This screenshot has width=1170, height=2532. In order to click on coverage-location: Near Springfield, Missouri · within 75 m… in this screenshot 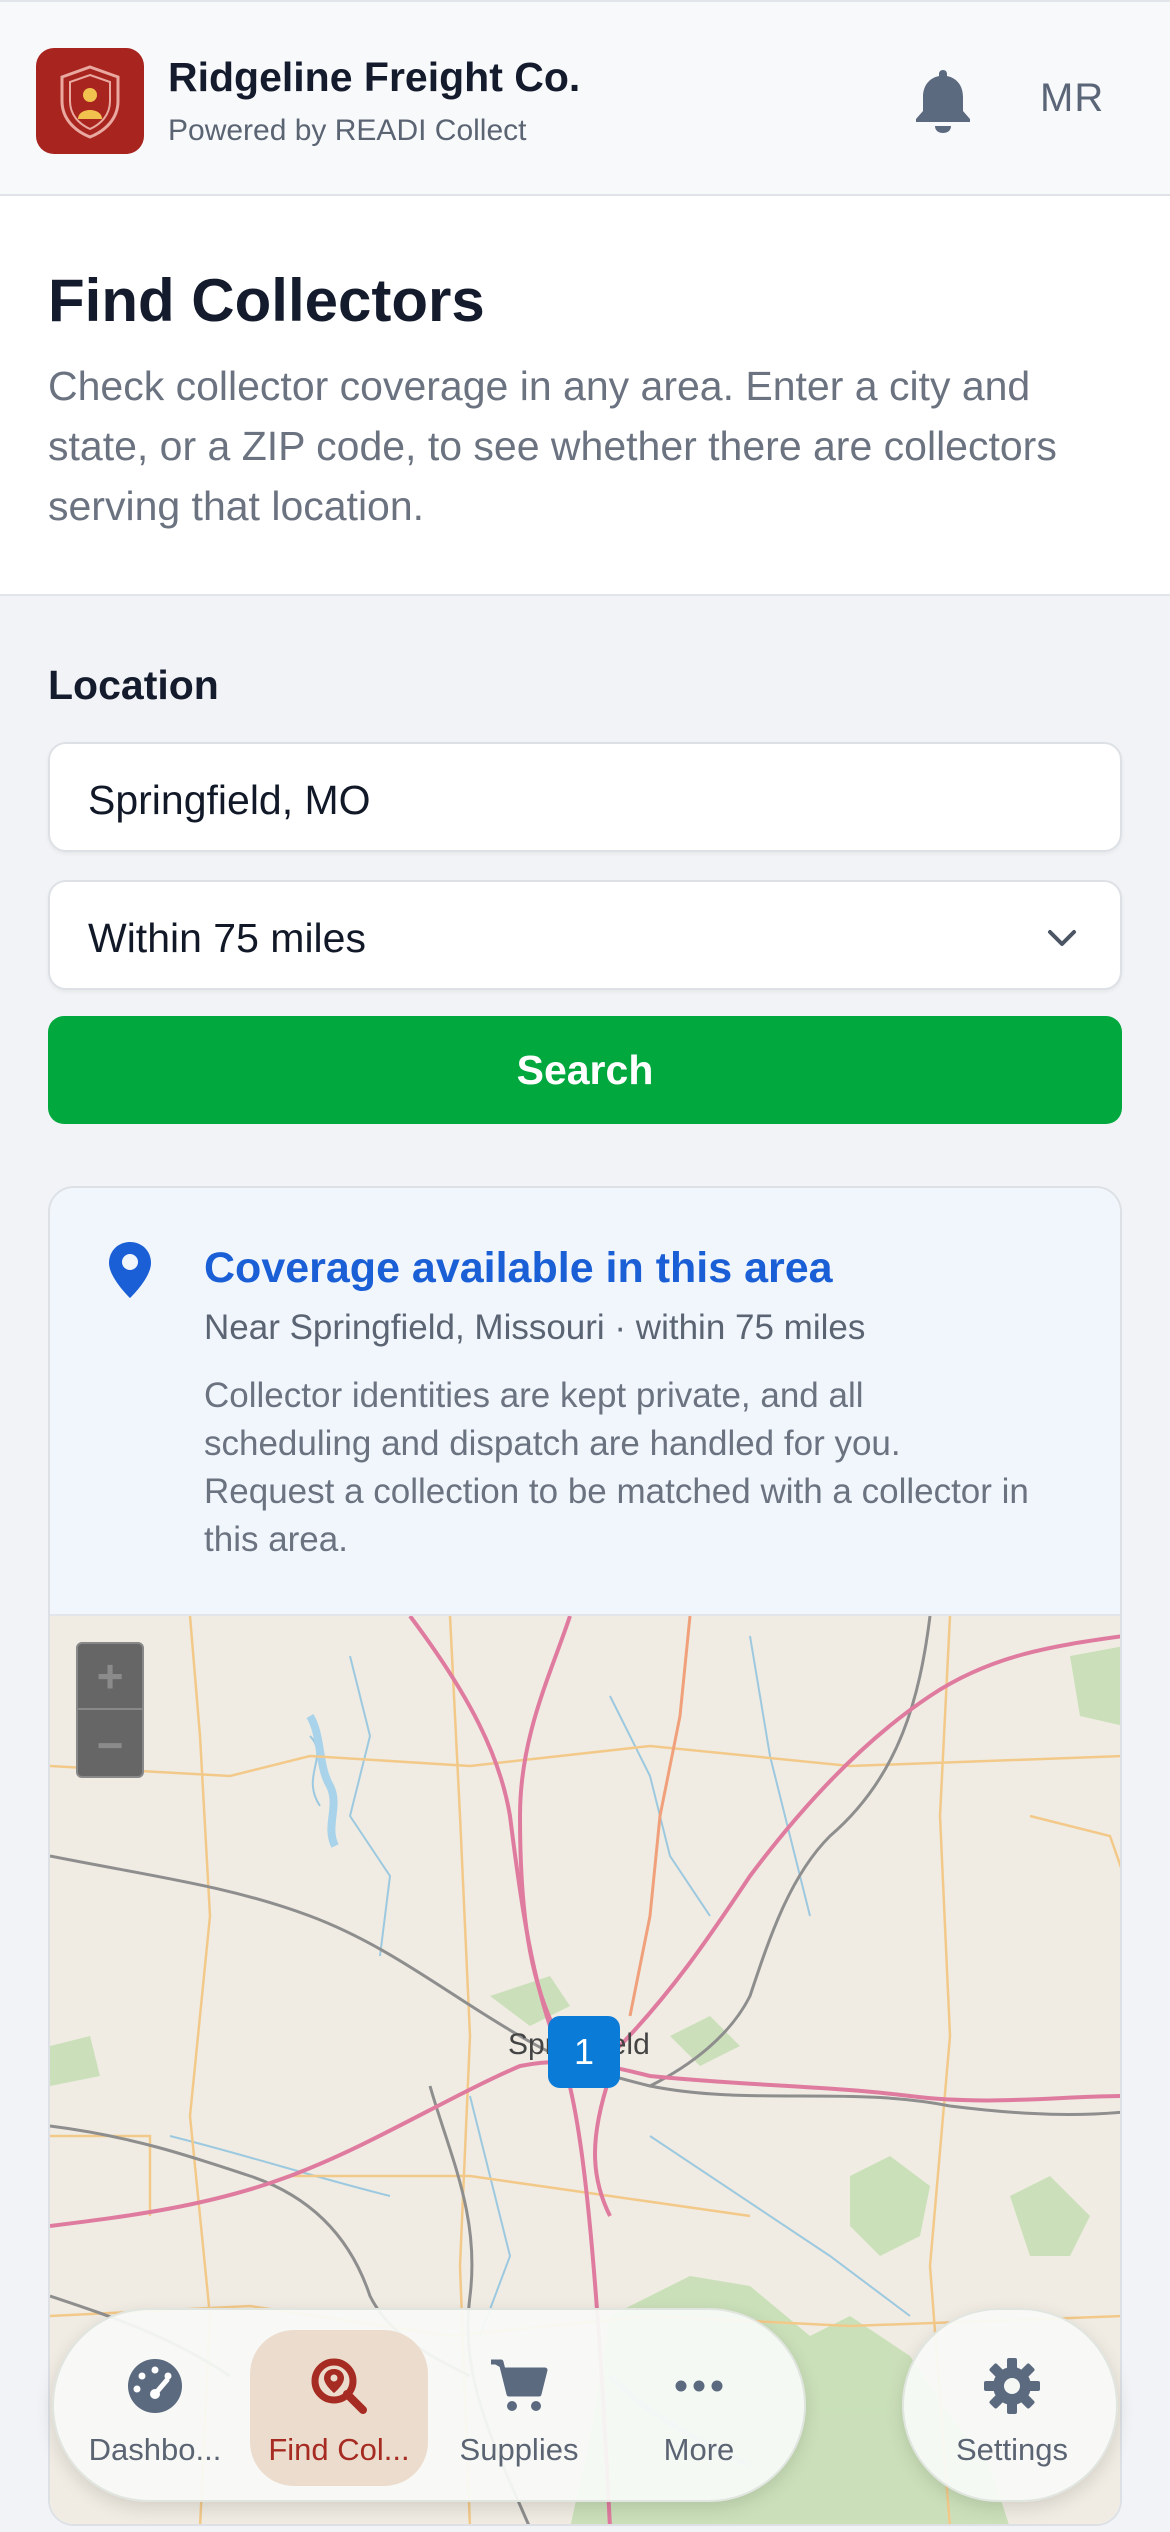, I will do `click(535, 1327)`.